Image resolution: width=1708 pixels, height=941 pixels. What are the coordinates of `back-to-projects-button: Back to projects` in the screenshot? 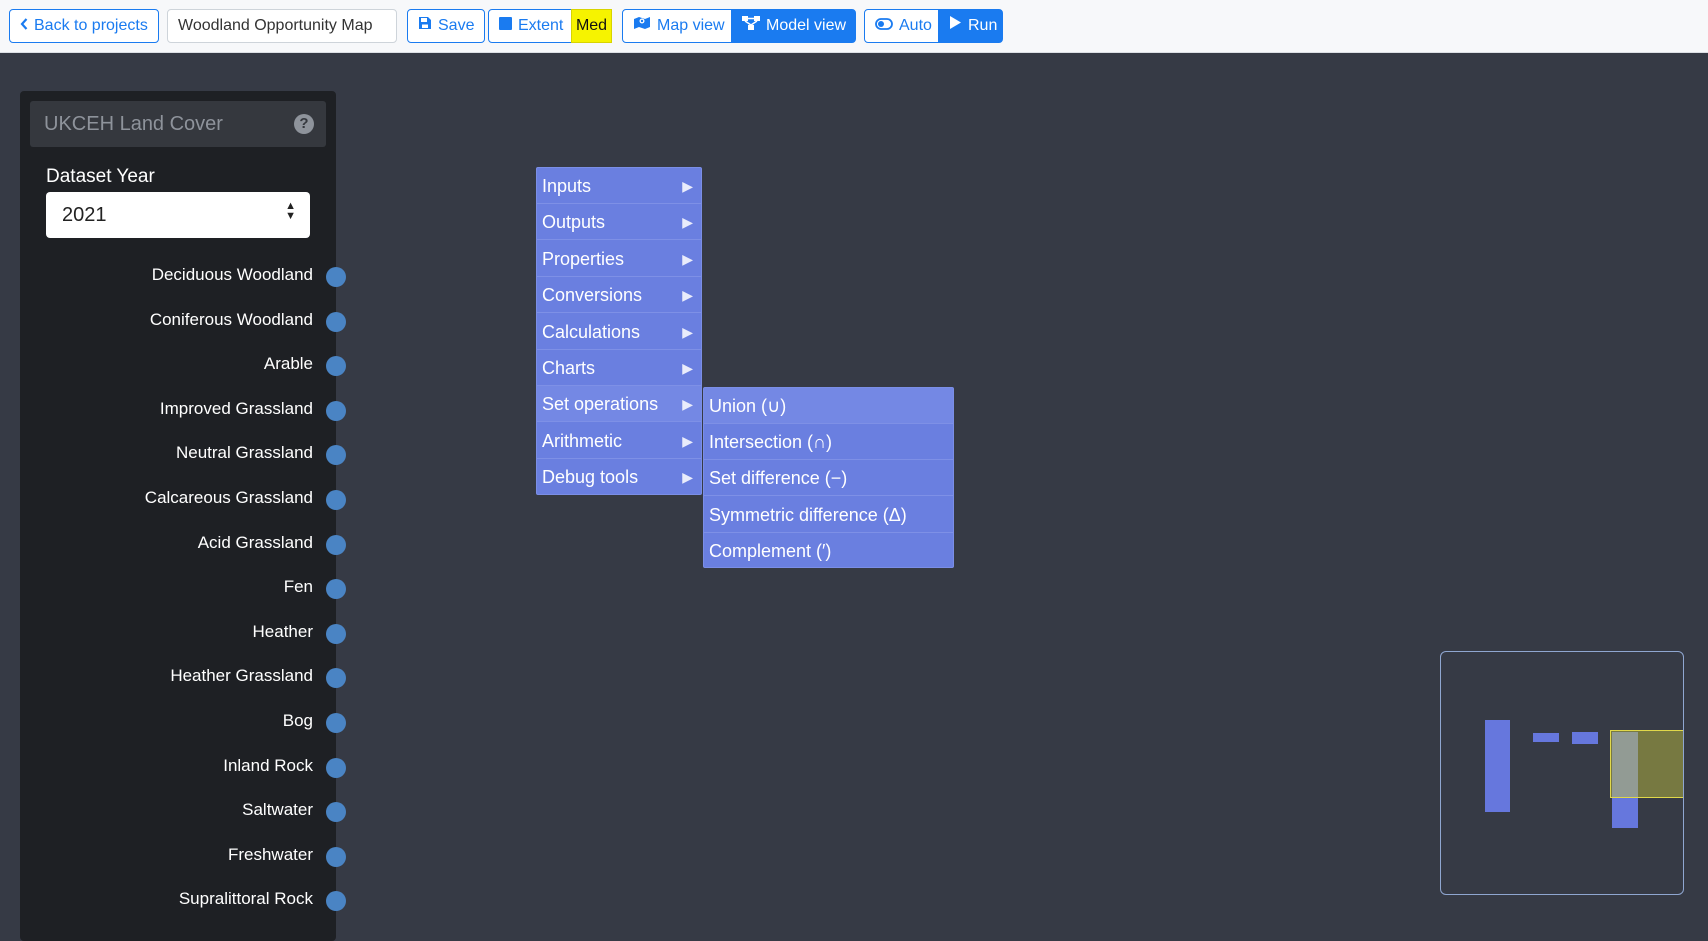 It's located at (84, 26).